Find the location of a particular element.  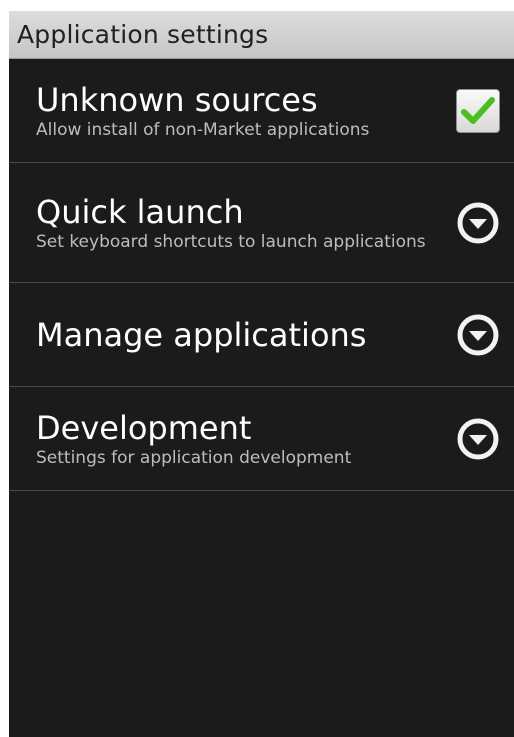

setting-text: Manage applications is located at coordinates (244, 335).